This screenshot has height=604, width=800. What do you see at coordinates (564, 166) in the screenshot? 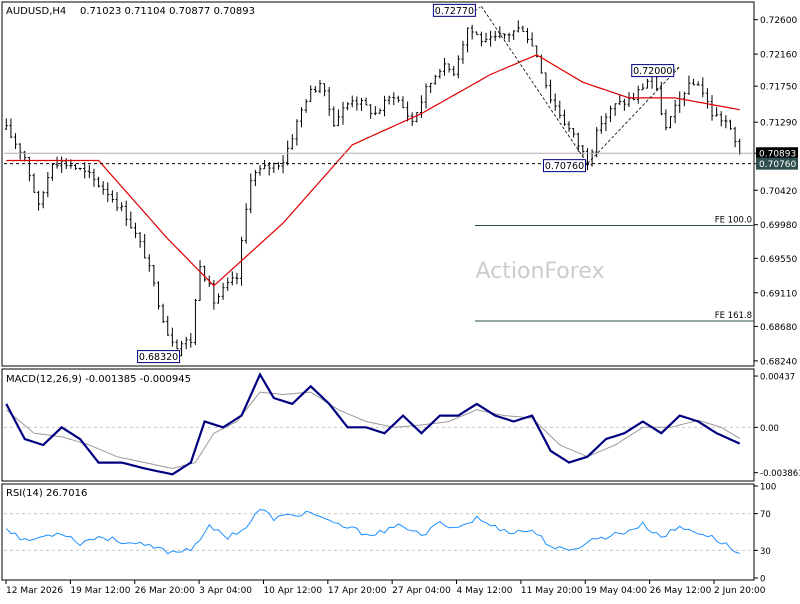
I see `swing-label: 0.70760` at bounding box center [564, 166].